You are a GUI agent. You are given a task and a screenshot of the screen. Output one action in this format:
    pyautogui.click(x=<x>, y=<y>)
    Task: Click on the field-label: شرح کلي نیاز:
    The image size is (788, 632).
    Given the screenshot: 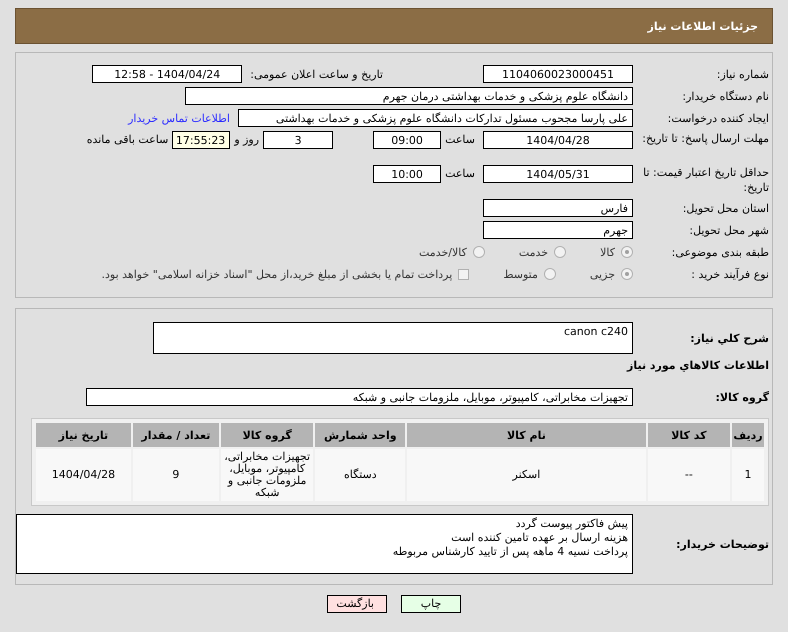 What is the action you would take?
    pyautogui.click(x=729, y=338)
    